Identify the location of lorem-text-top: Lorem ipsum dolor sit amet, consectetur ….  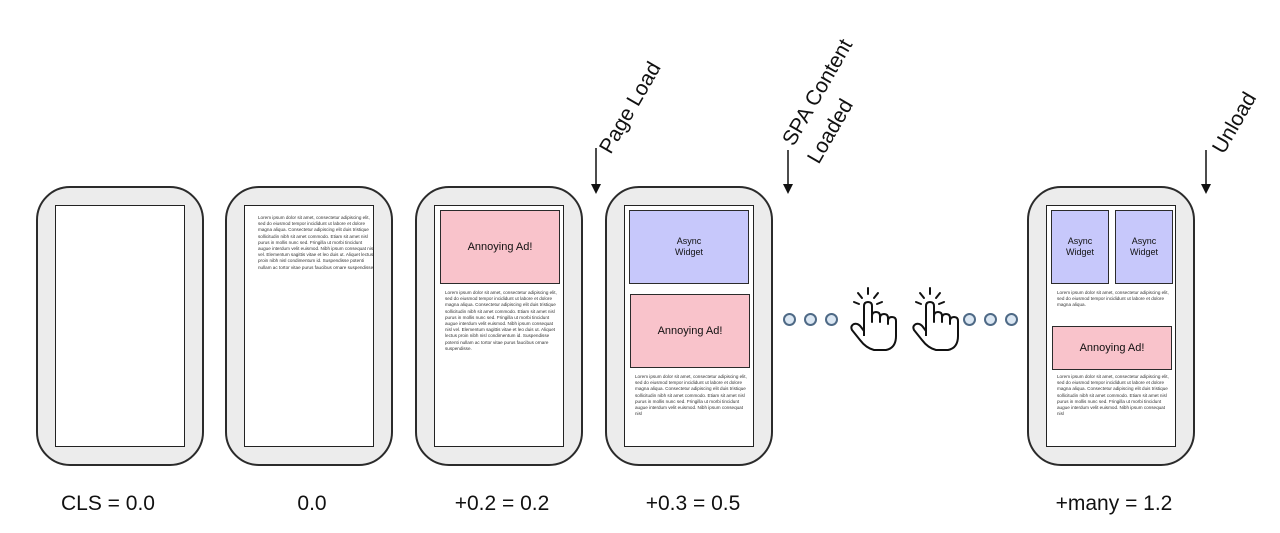
(1113, 299).